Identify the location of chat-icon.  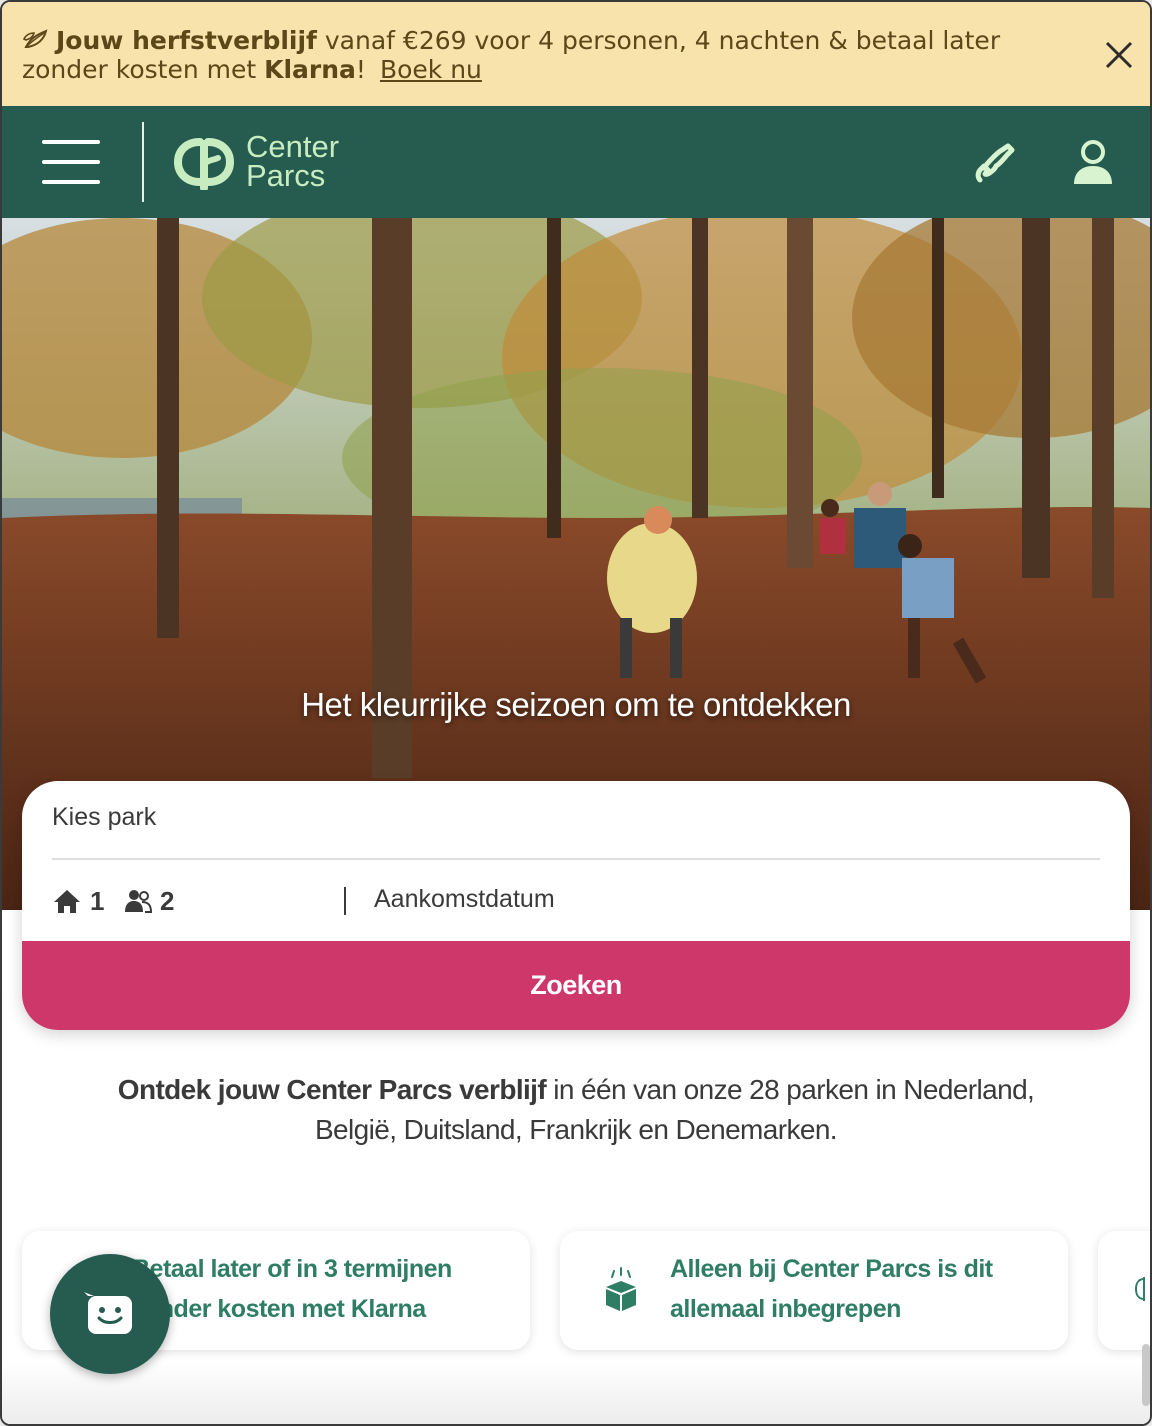
(108, 1313).